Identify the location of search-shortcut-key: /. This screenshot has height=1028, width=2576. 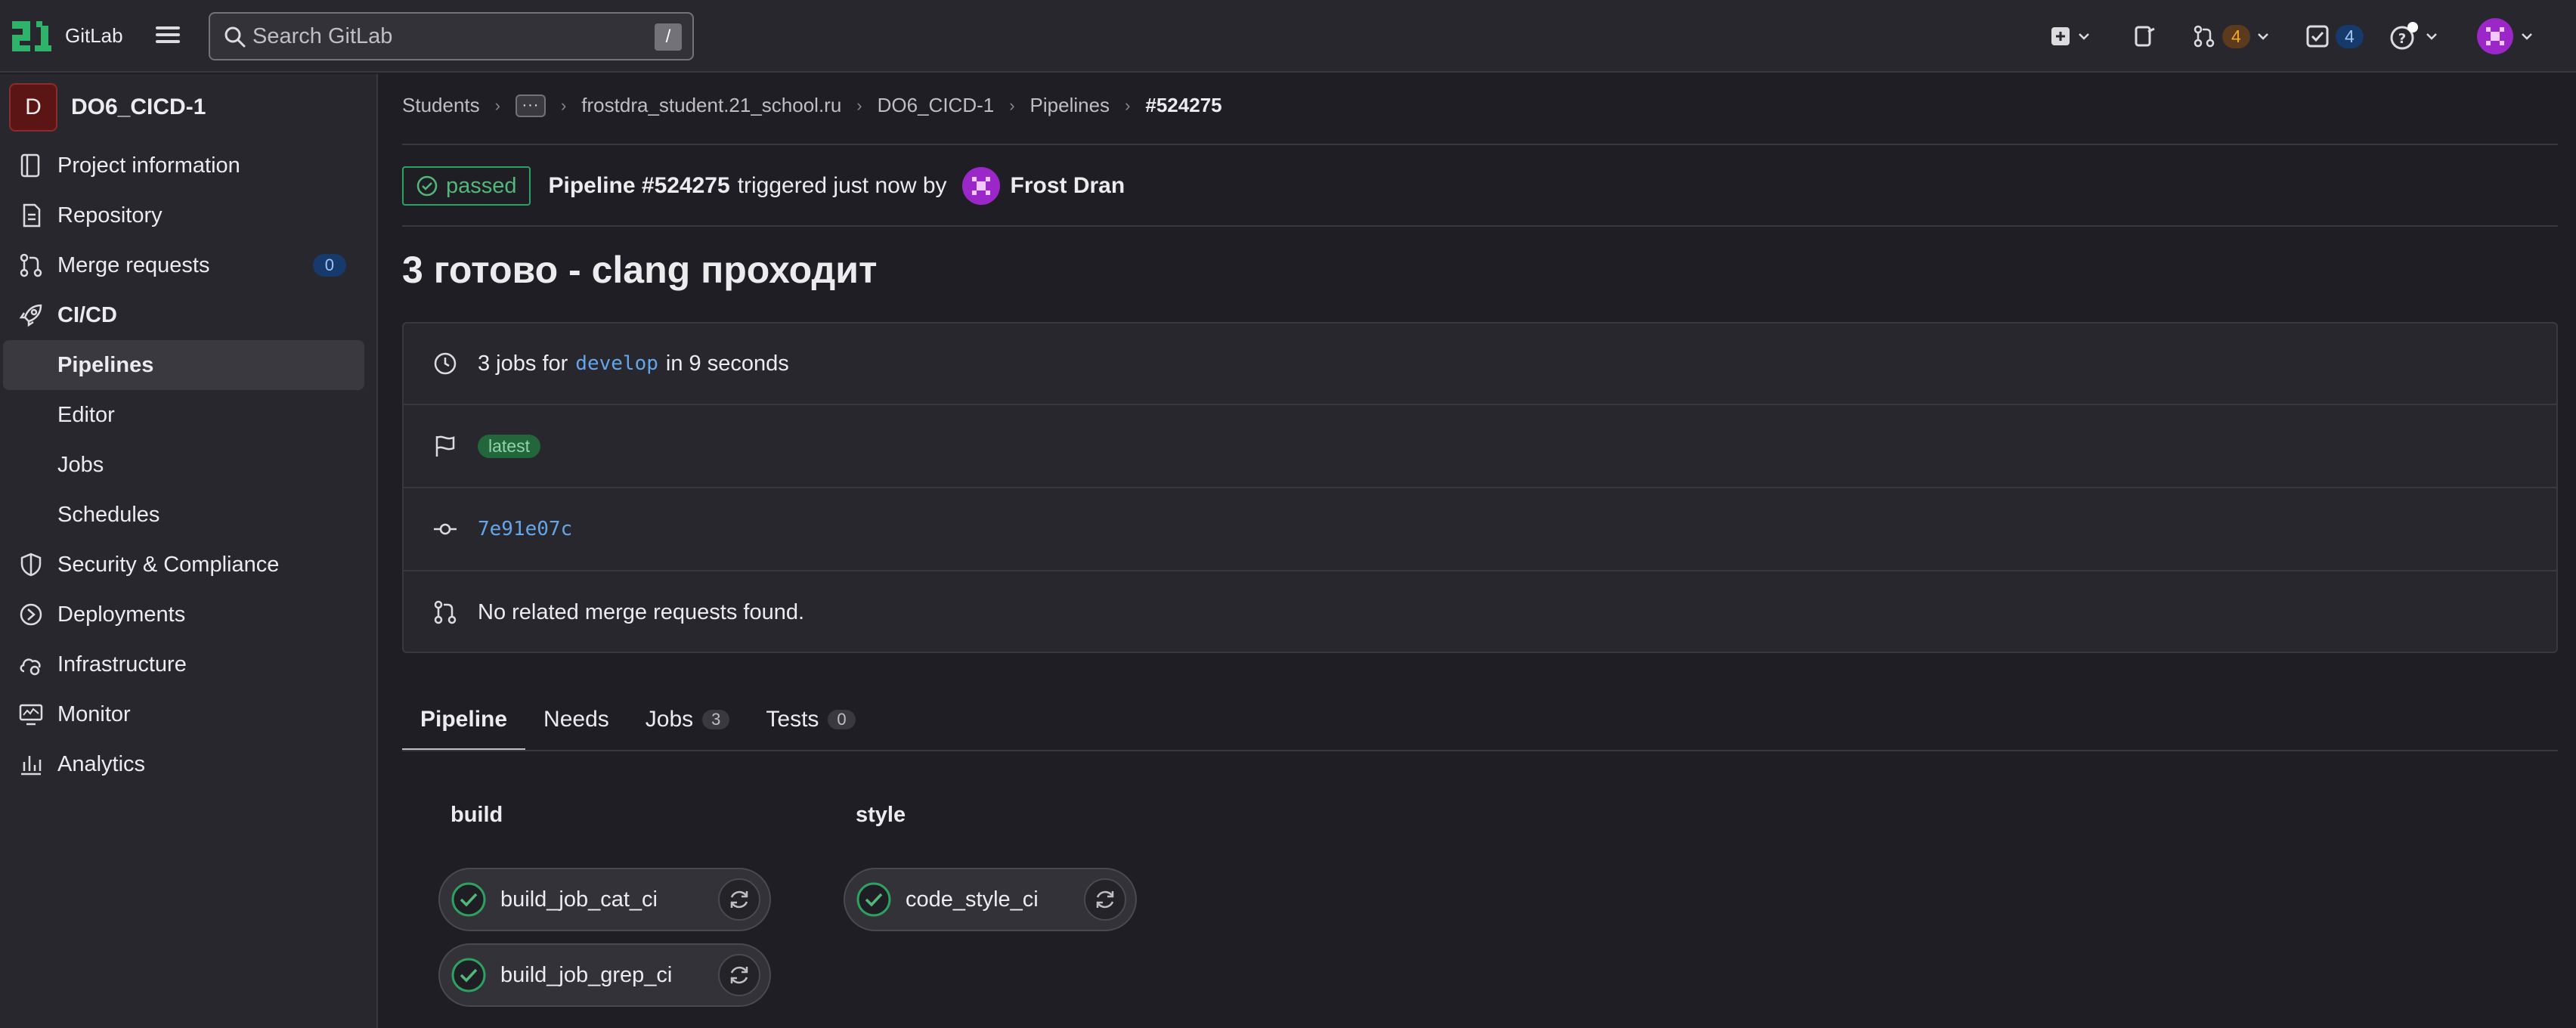
(668, 37).